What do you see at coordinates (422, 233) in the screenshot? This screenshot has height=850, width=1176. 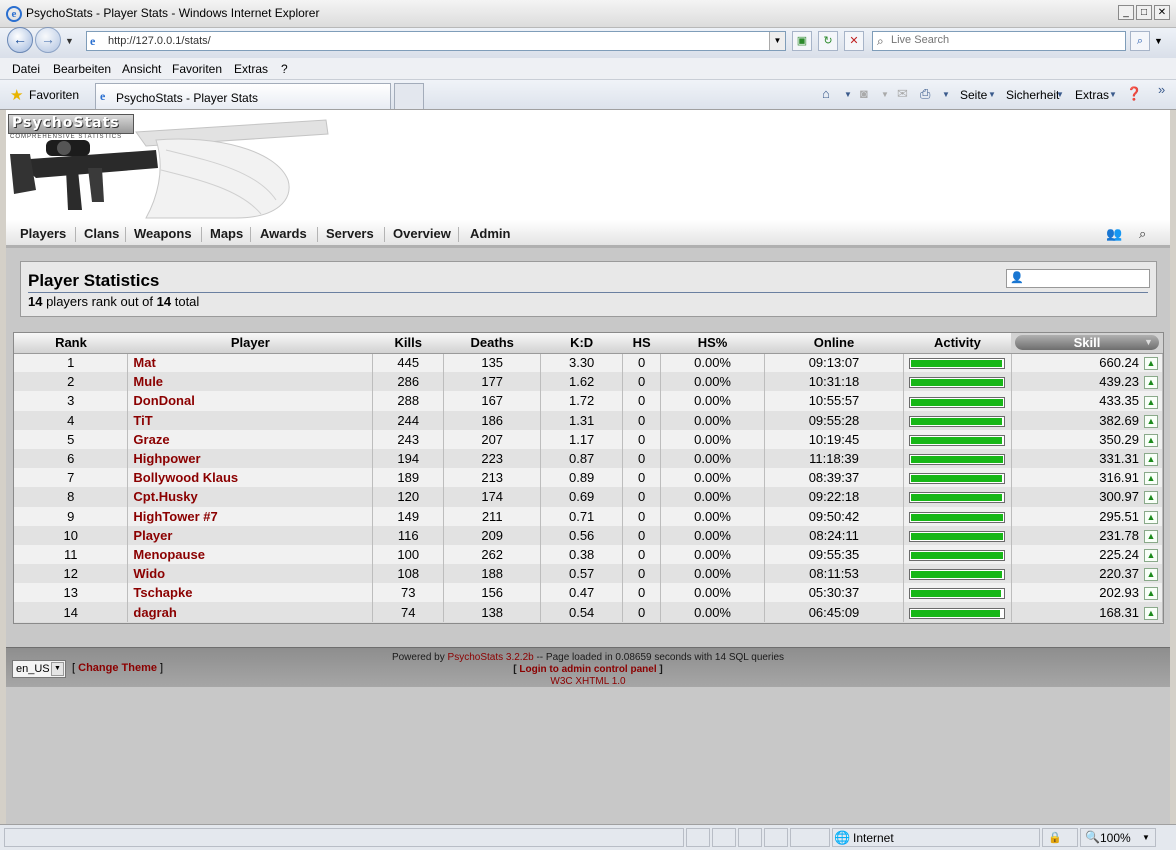 I see `nav-overview: Overview` at bounding box center [422, 233].